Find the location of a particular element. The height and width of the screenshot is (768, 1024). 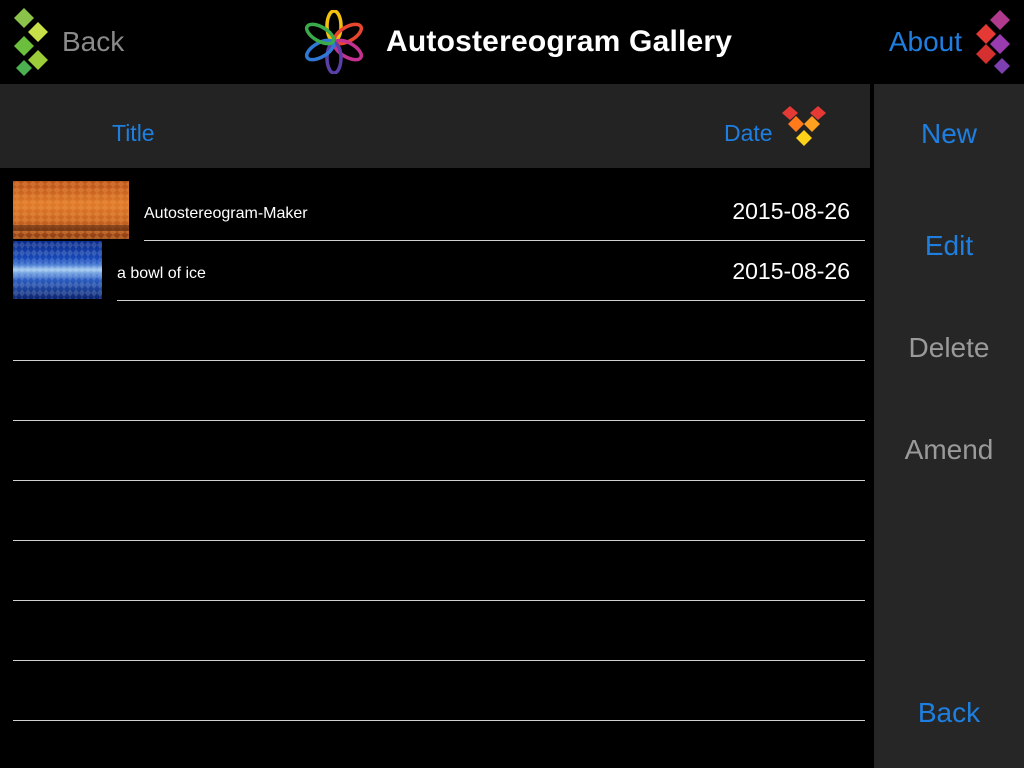

date-column-header: Date is located at coordinates (748, 133).